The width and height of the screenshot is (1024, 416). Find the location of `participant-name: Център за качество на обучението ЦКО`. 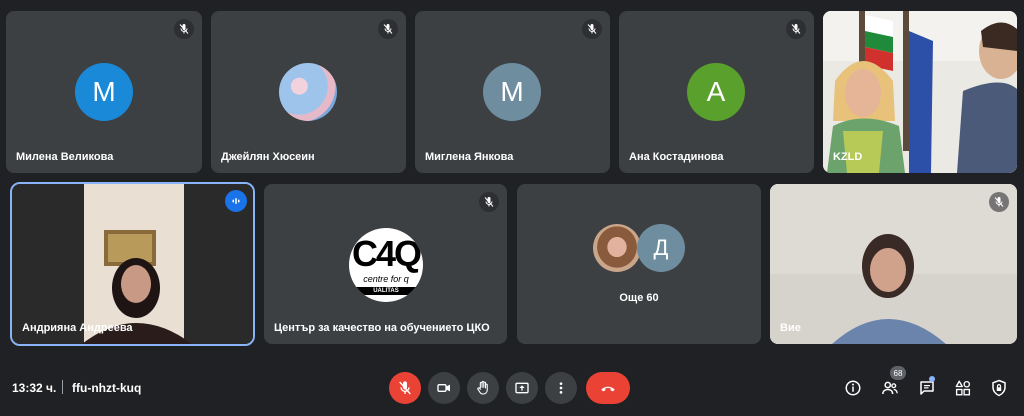

participant-name: Център за качество на обучението ЦКО is located at coordinates (382, 328).